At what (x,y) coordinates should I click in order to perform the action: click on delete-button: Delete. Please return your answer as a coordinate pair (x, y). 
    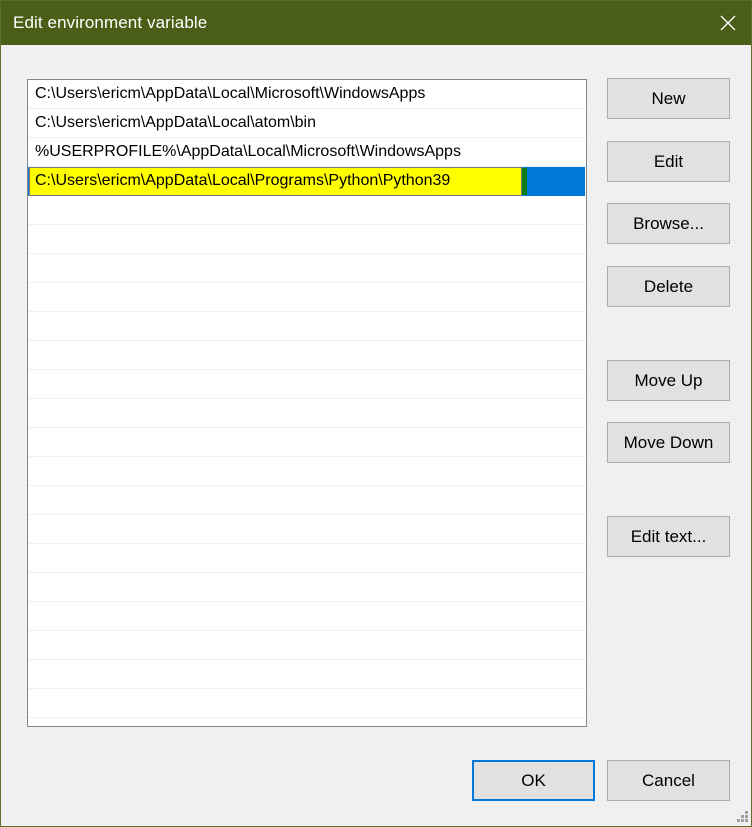
    Looking at the image, I should click on (668, 286).